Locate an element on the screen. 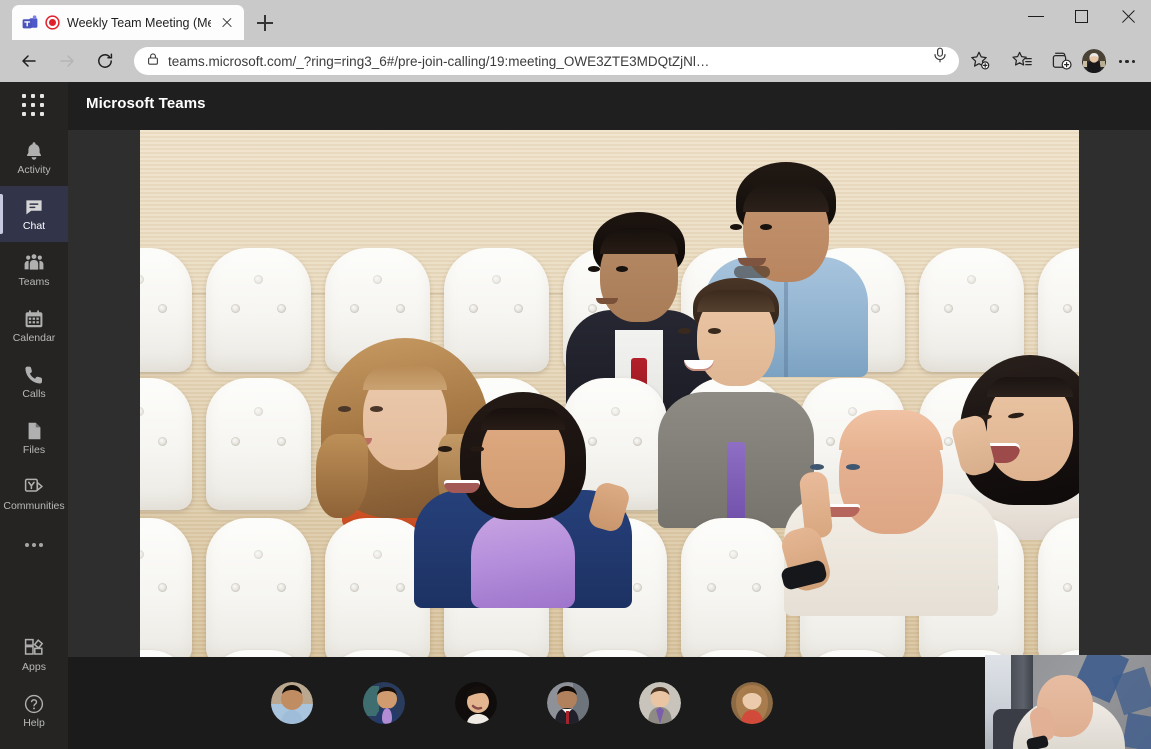  sidebar-item-teams: Teams is located at coordinates (34, 270).